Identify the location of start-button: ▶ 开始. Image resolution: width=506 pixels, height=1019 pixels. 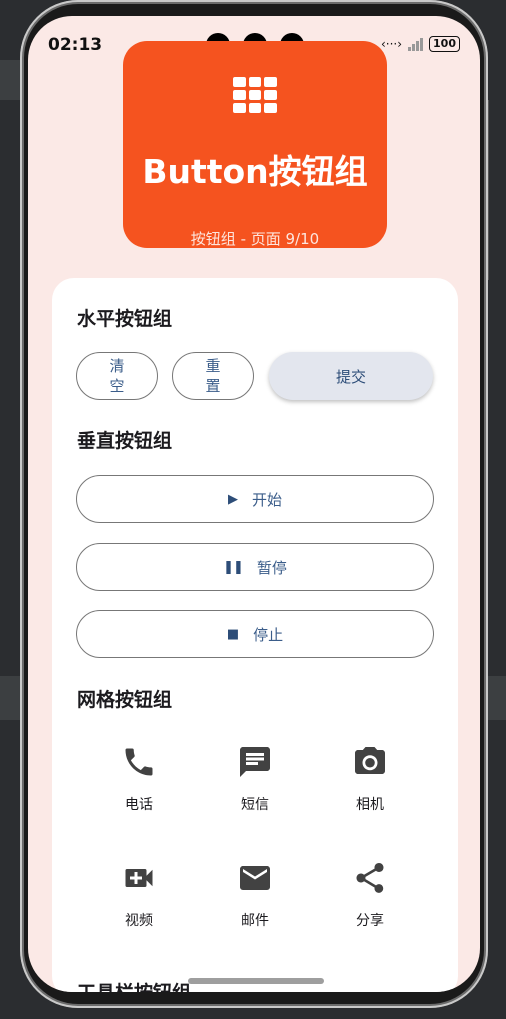
(255, 499).